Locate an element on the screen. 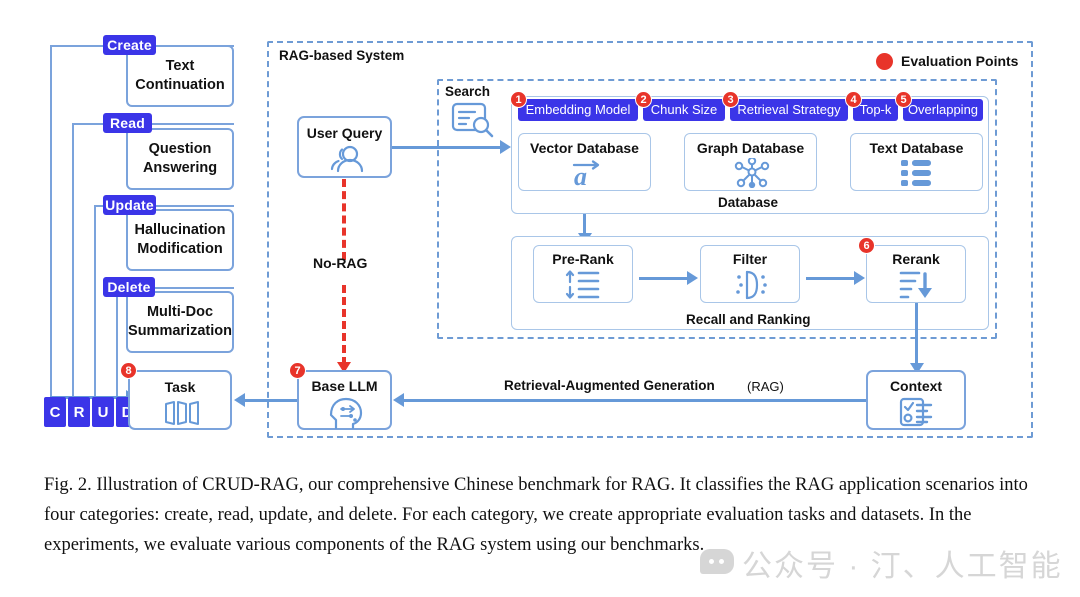 The width and height of the screenshot is (1080, 597). search-label: Search is located at coordinates (468, 91).